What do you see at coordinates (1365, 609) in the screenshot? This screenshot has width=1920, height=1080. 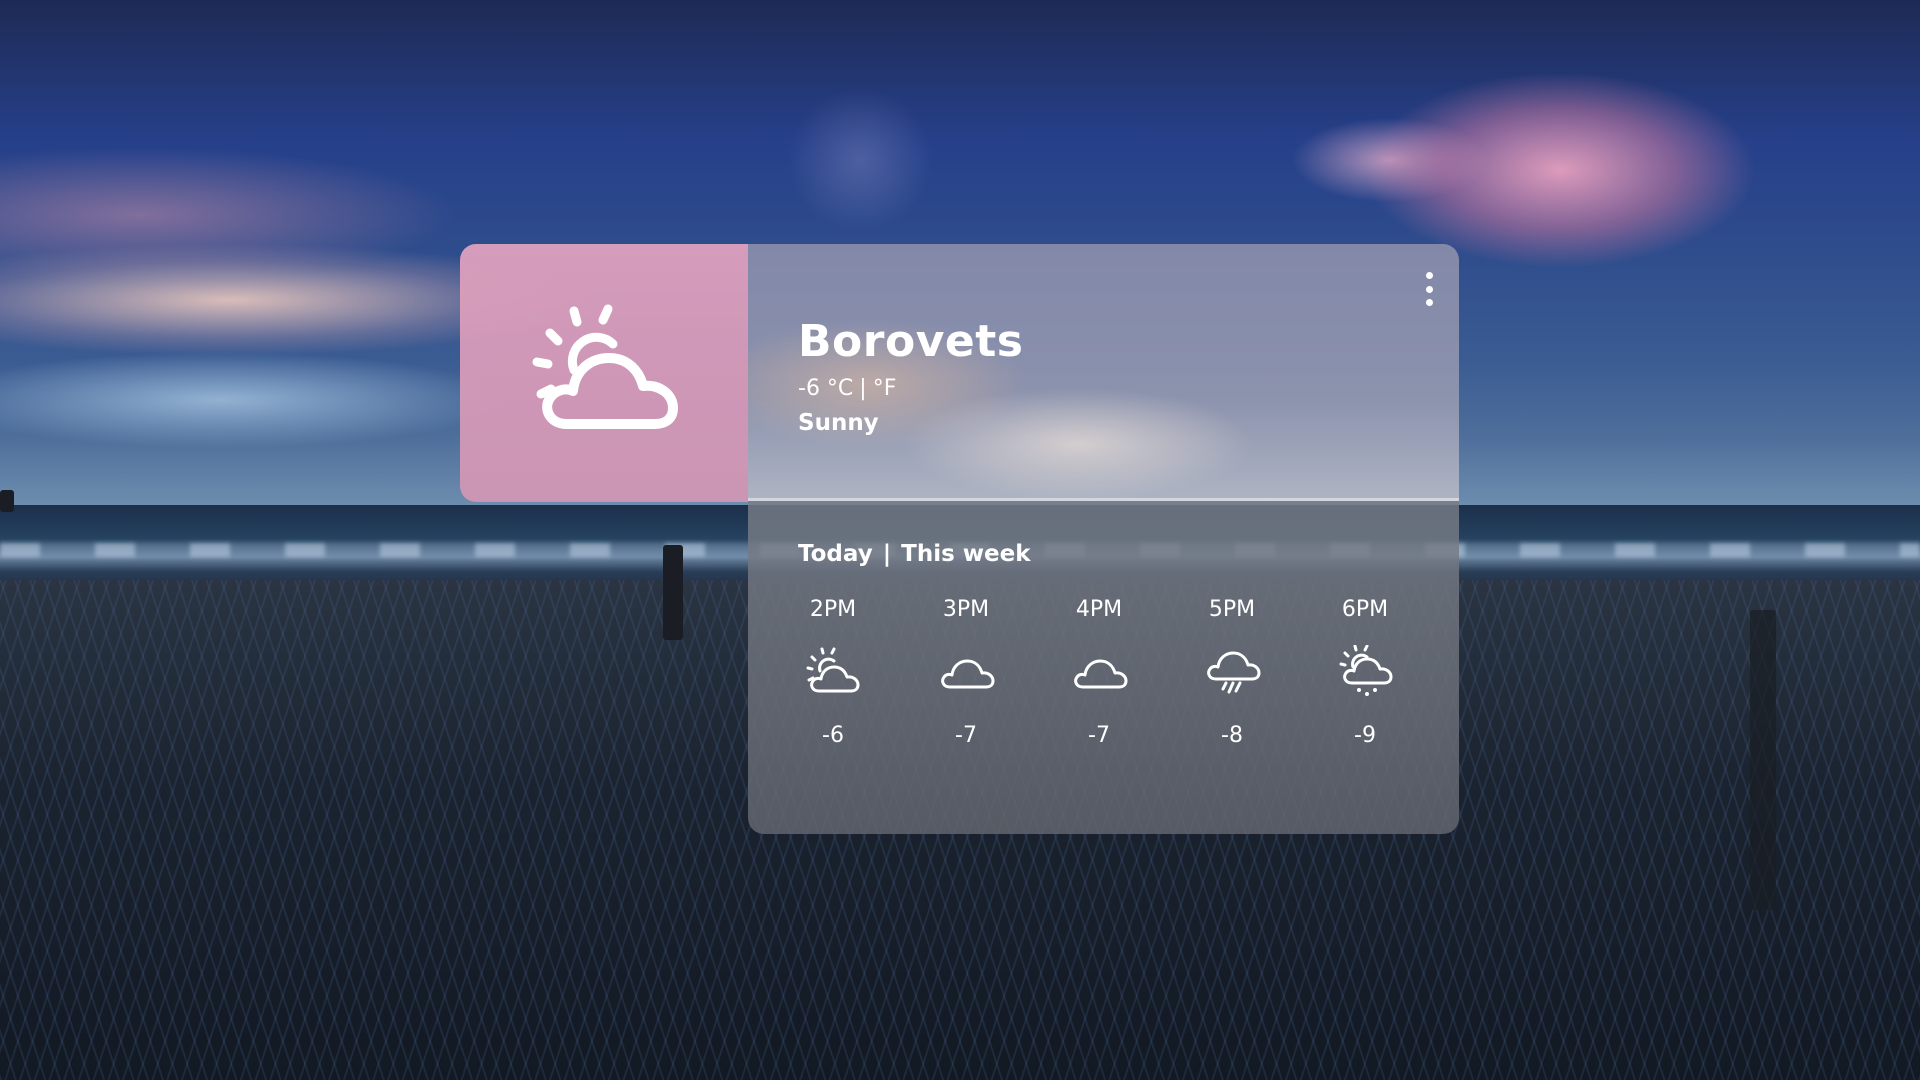 I see `forecast-time: 6PM` at bounding box center [1365, 609].